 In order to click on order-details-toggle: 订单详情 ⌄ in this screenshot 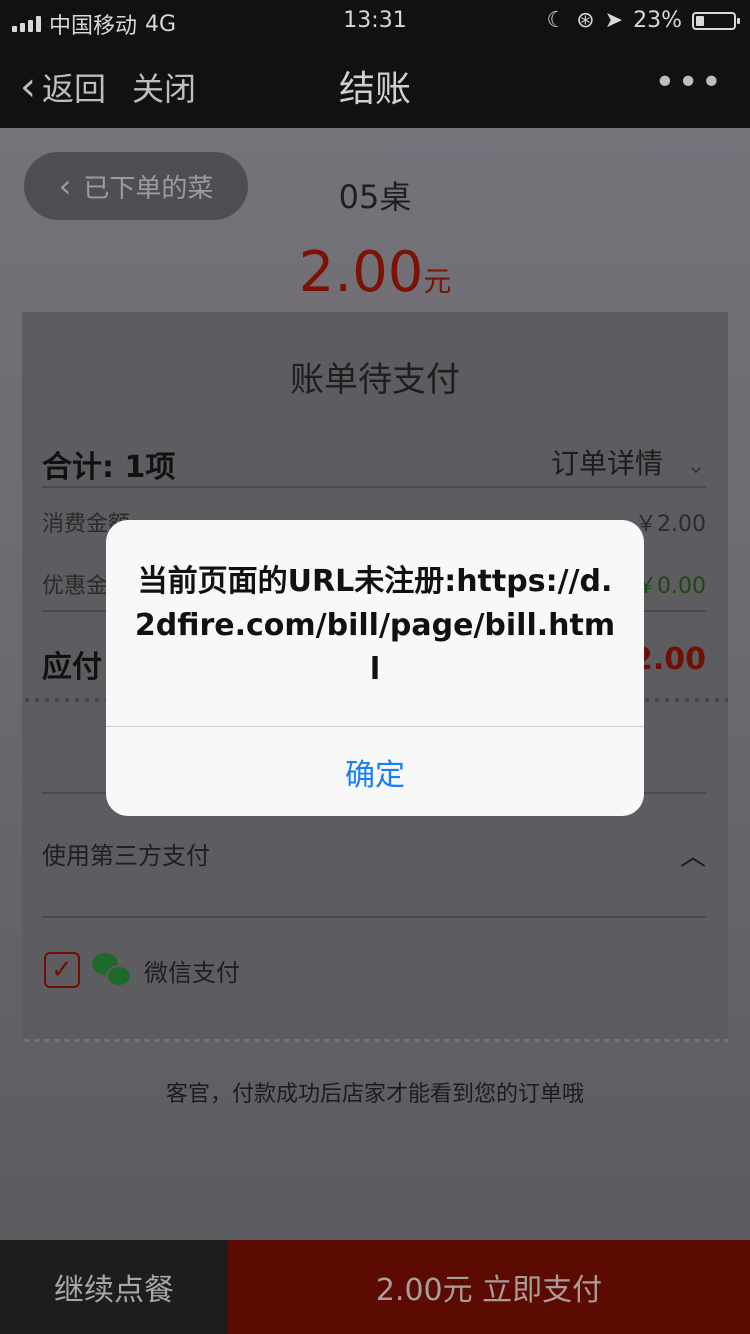, I will do `click(628, 462)`.